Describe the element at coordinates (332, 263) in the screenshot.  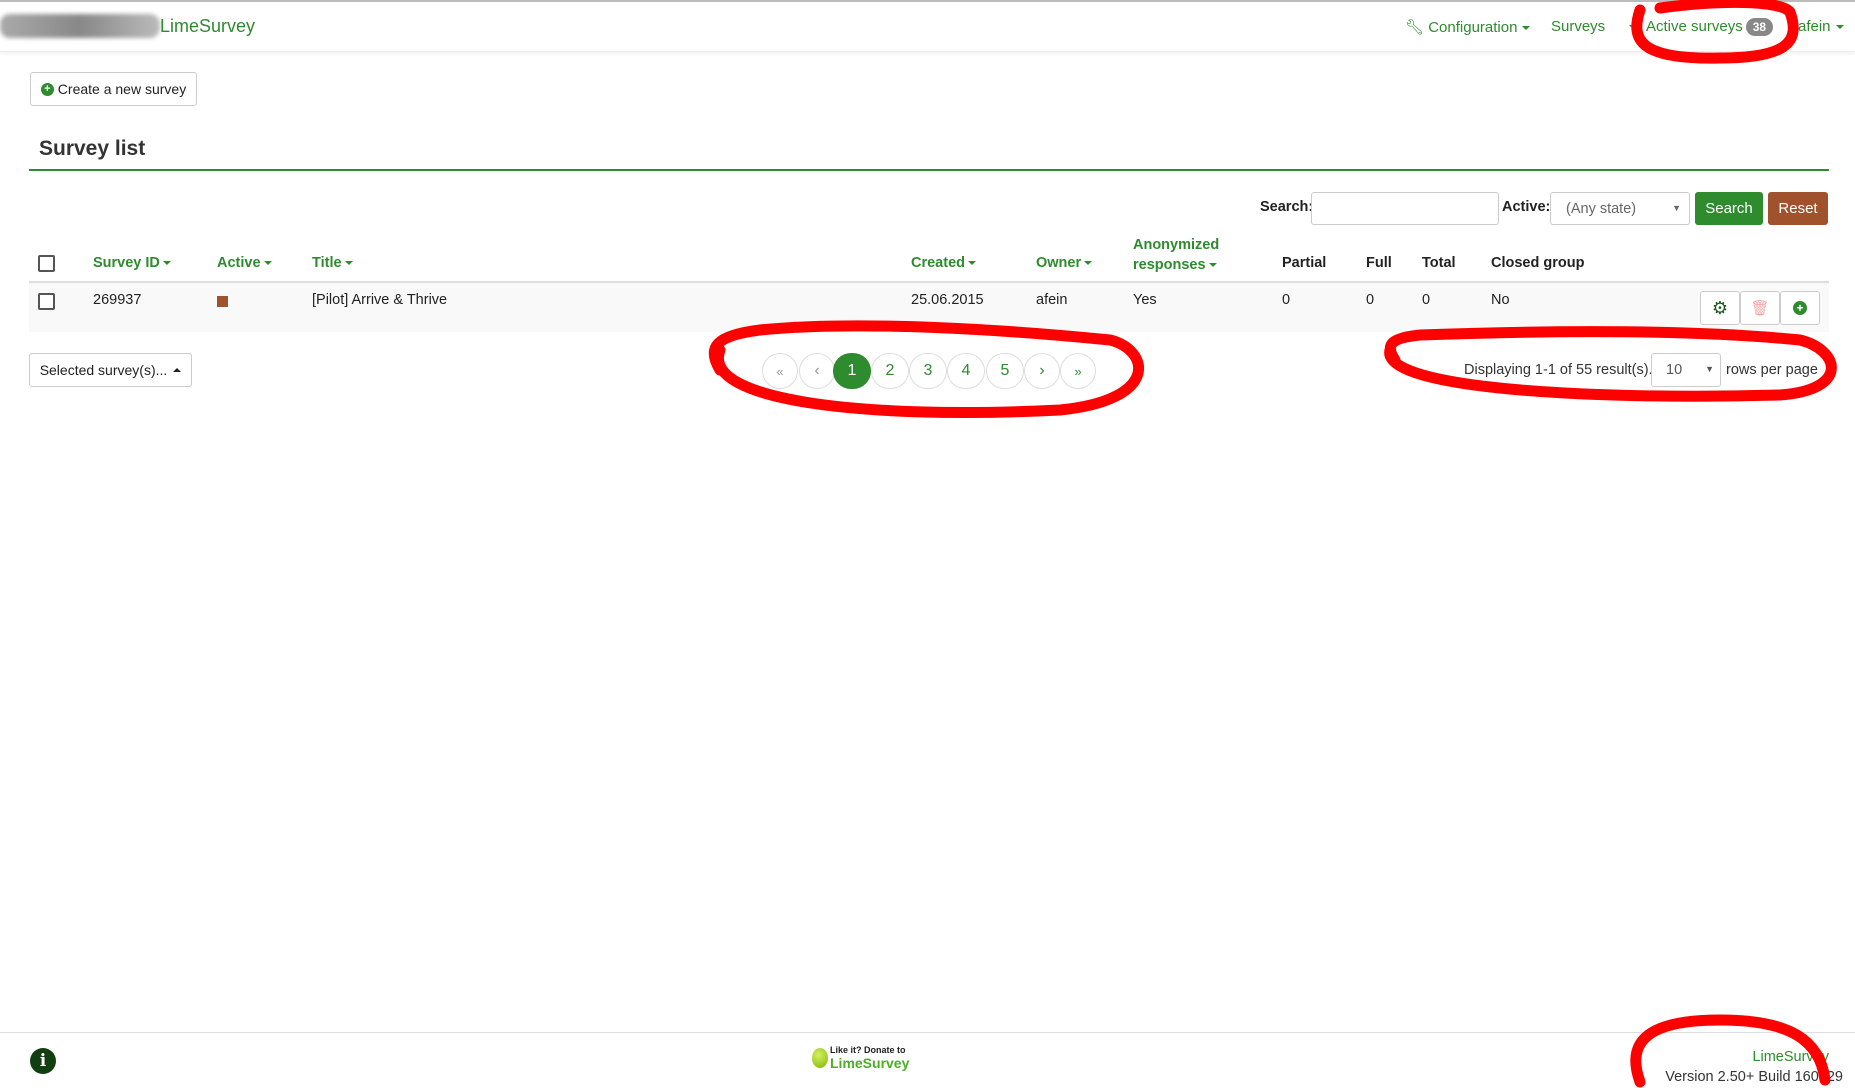
I see `sort-title: Title` at that location.